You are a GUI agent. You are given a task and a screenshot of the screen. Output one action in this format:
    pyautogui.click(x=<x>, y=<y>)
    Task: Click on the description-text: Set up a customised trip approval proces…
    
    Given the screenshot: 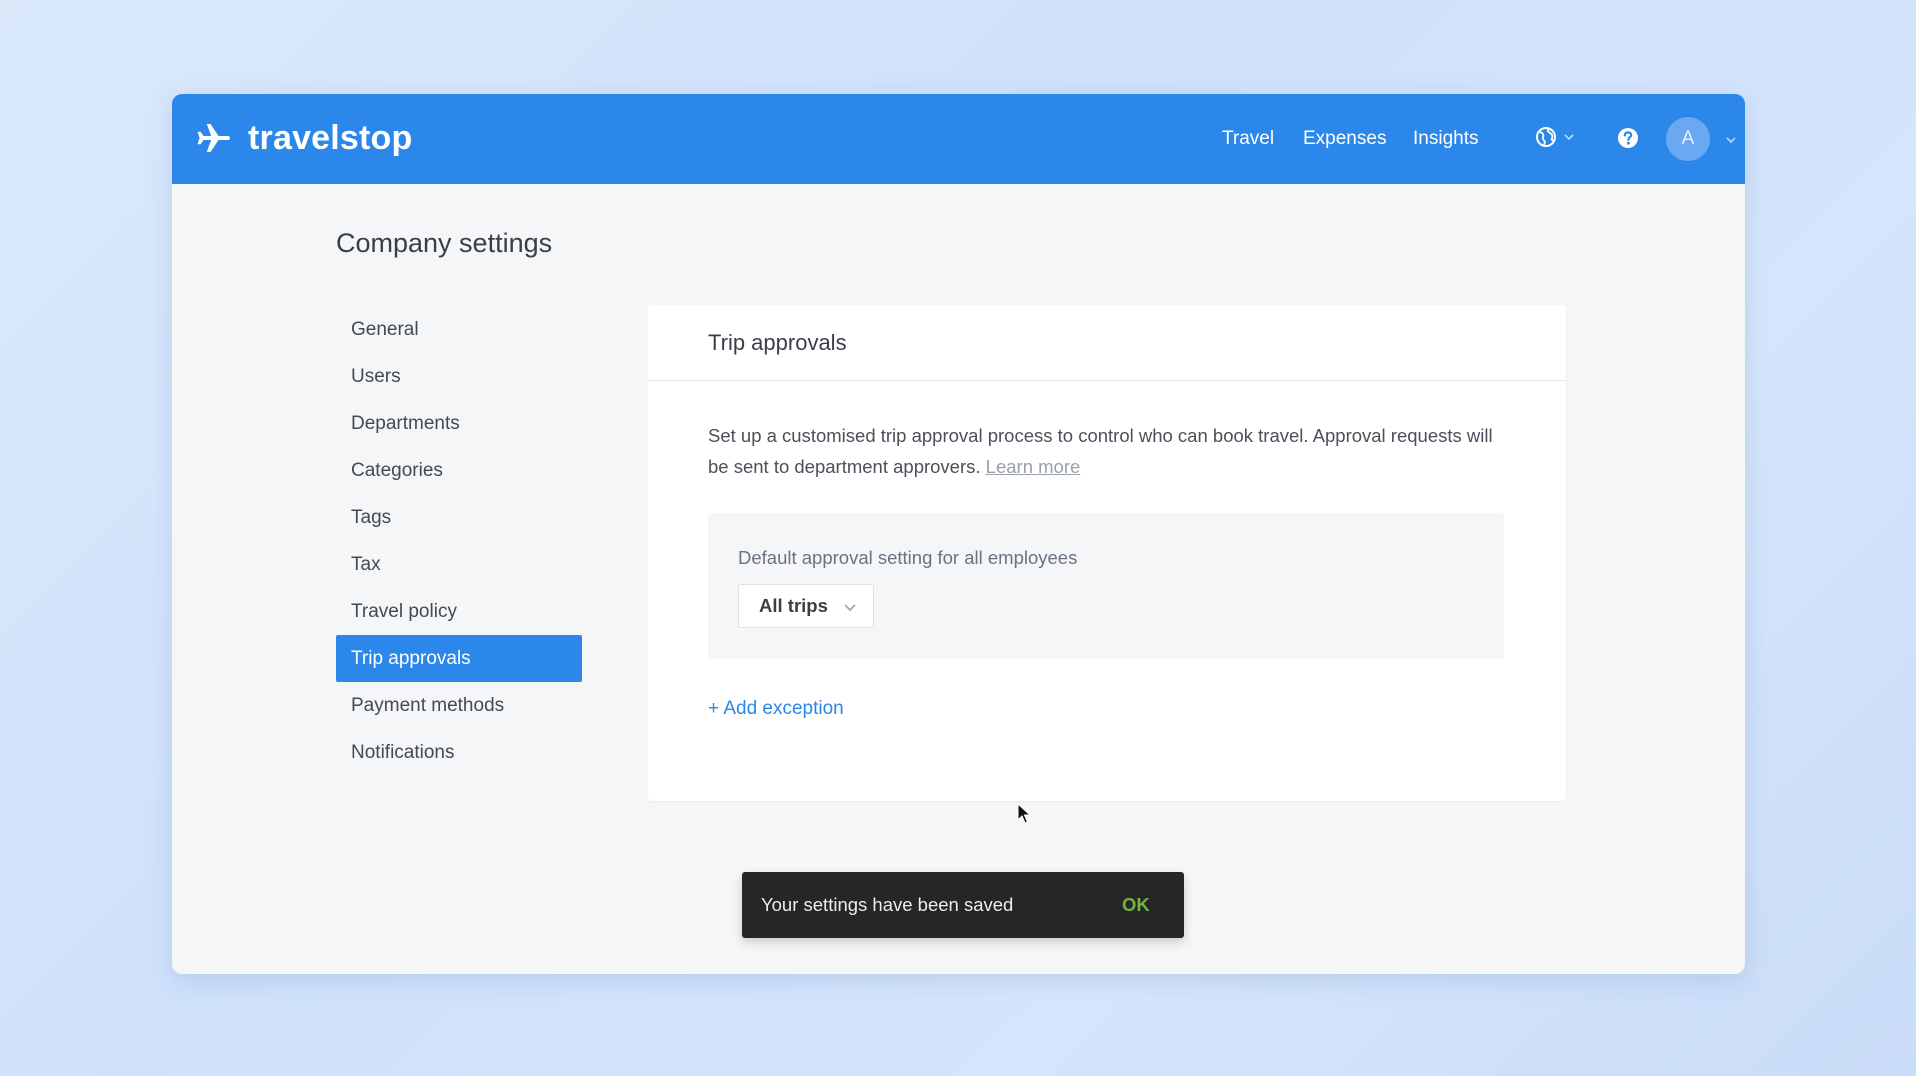 What is the action you would take?
    pyautogui.click(x=1100, y=451)
    